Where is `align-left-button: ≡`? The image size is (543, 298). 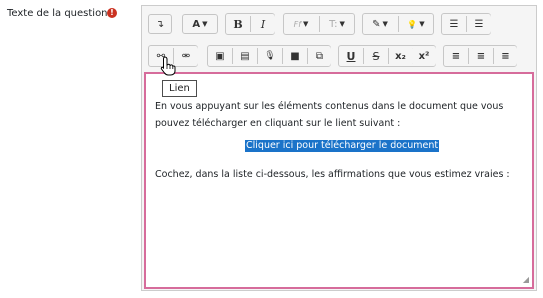
align-left-button: ≡ is located at coordinates (456, 56).